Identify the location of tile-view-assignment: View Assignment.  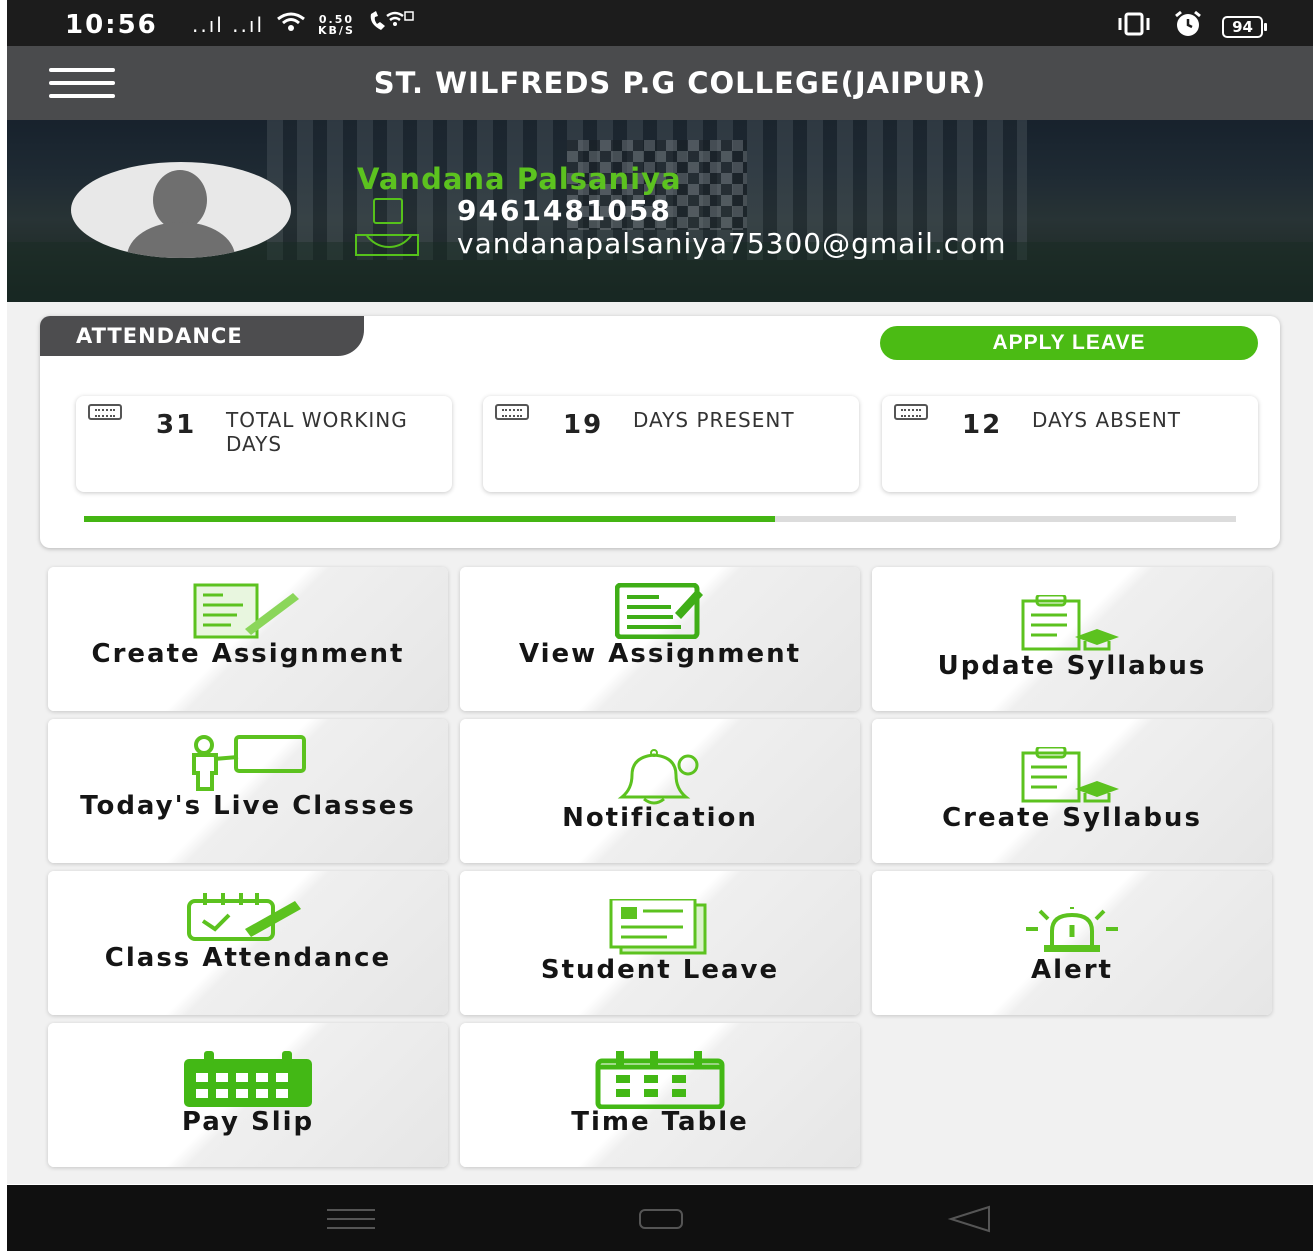
(660, 639).